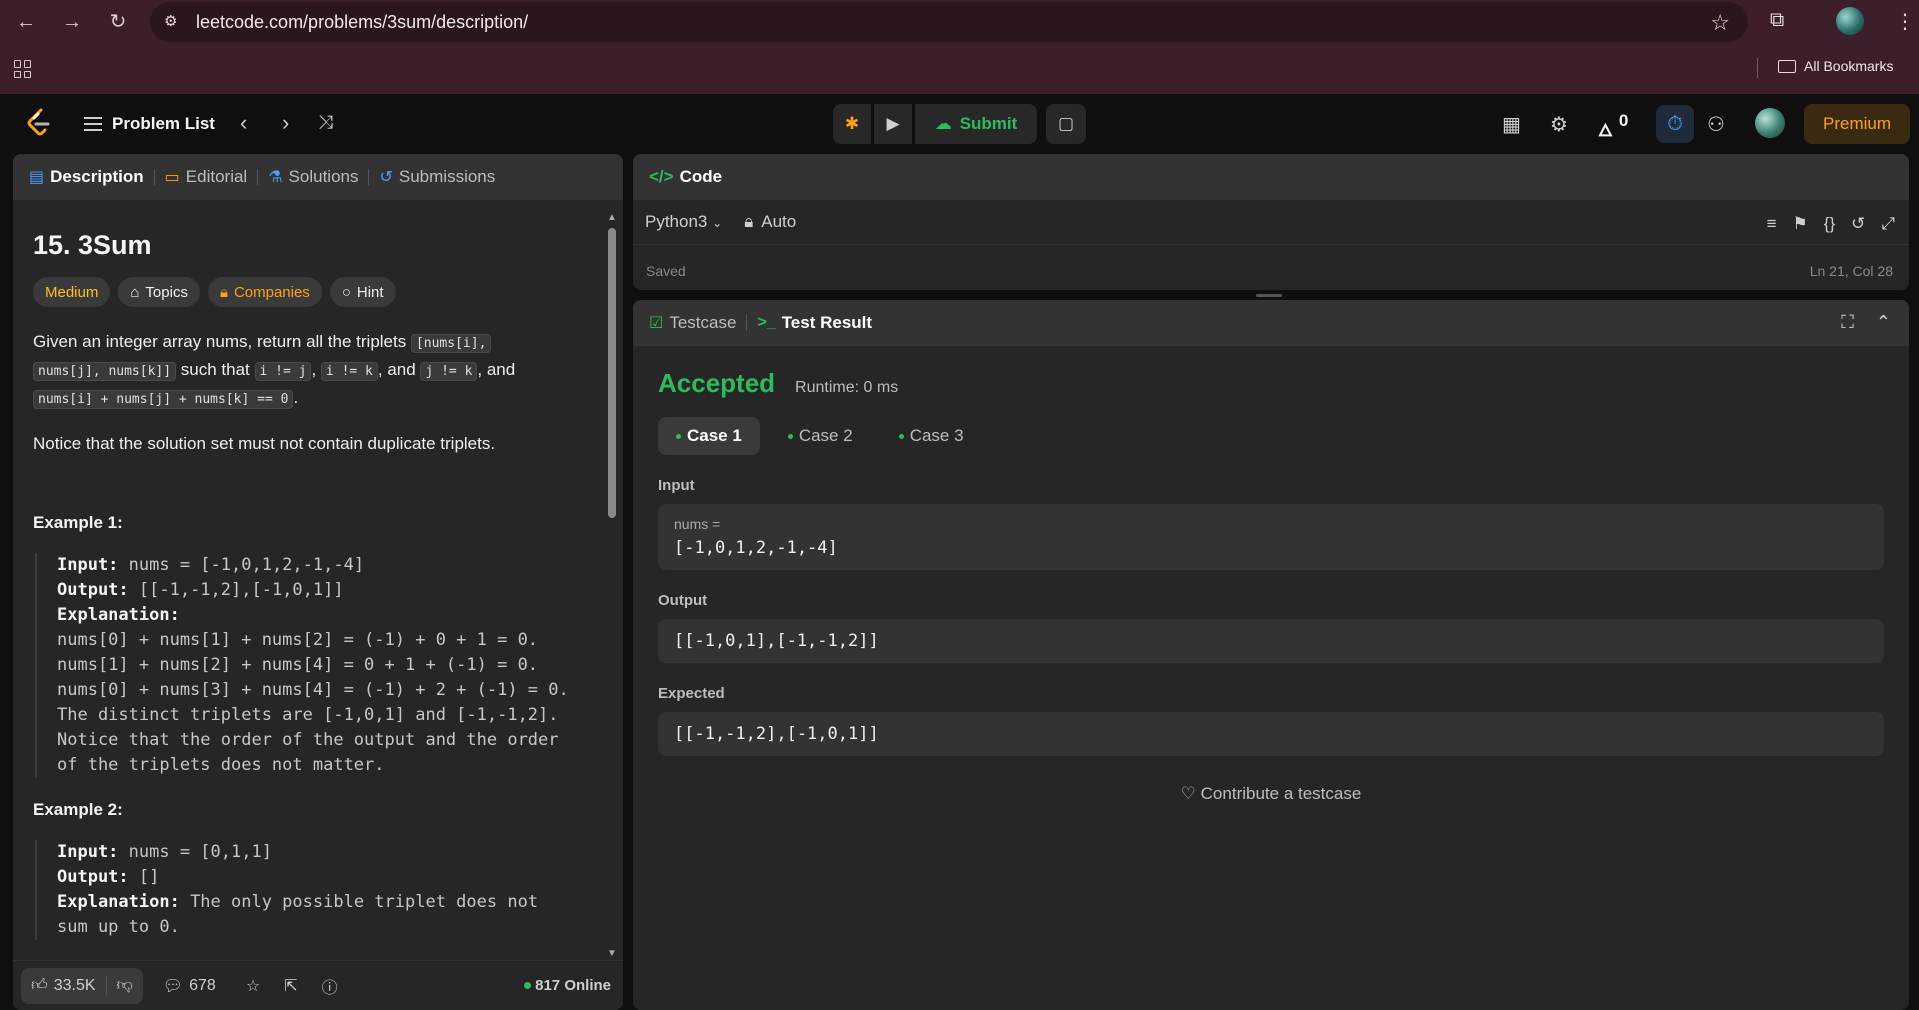 The image size is (1919, 1010). What do you see at coordinates (770, 222) in the screenshot?
I see `auto-mode: 🔒︎ Auto` at bounding box center [770, 222].